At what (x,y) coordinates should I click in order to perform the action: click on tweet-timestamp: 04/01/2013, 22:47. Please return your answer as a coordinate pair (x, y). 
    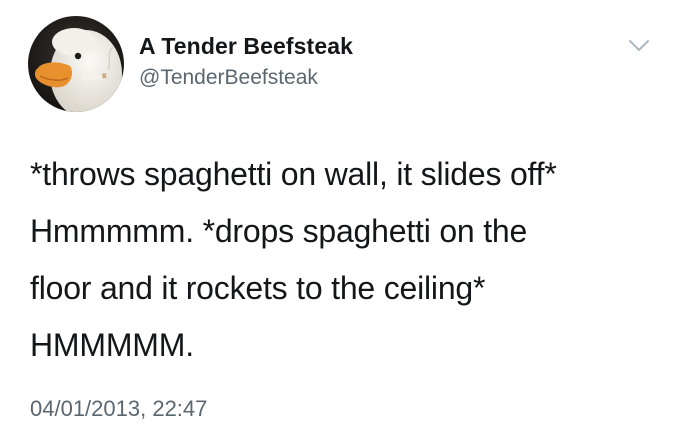
    Looking at the image, I should click on (118, 409).